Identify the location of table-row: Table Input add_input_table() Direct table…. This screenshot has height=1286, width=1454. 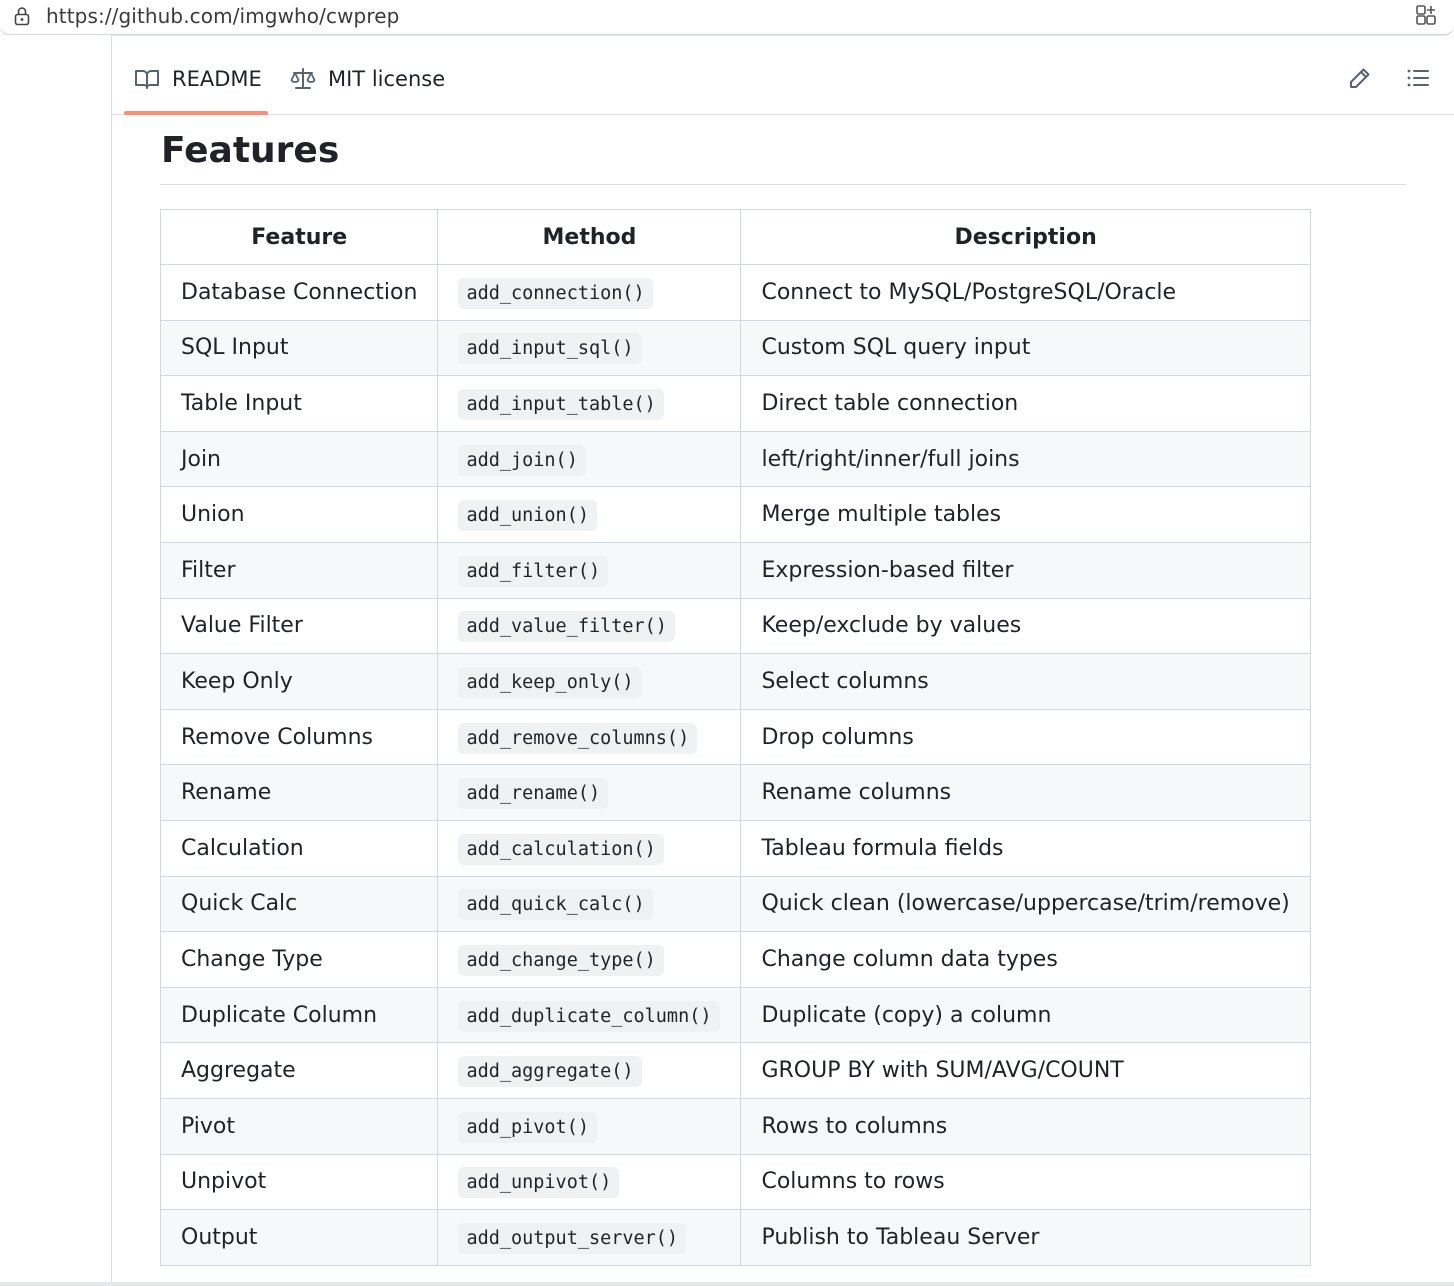
(735, 403).